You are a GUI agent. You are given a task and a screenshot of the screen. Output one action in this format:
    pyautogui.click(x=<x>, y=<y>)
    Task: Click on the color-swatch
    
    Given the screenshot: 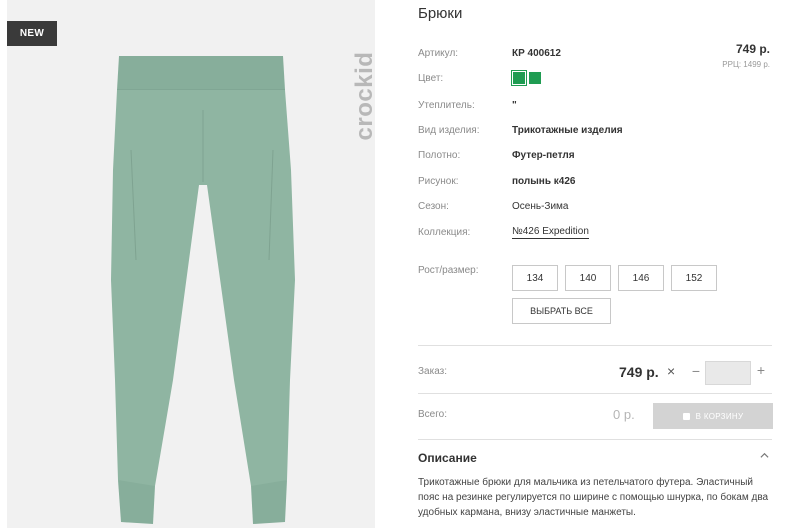 What is the action you would take?
    pyautogui.click(x=535, y=78)
    